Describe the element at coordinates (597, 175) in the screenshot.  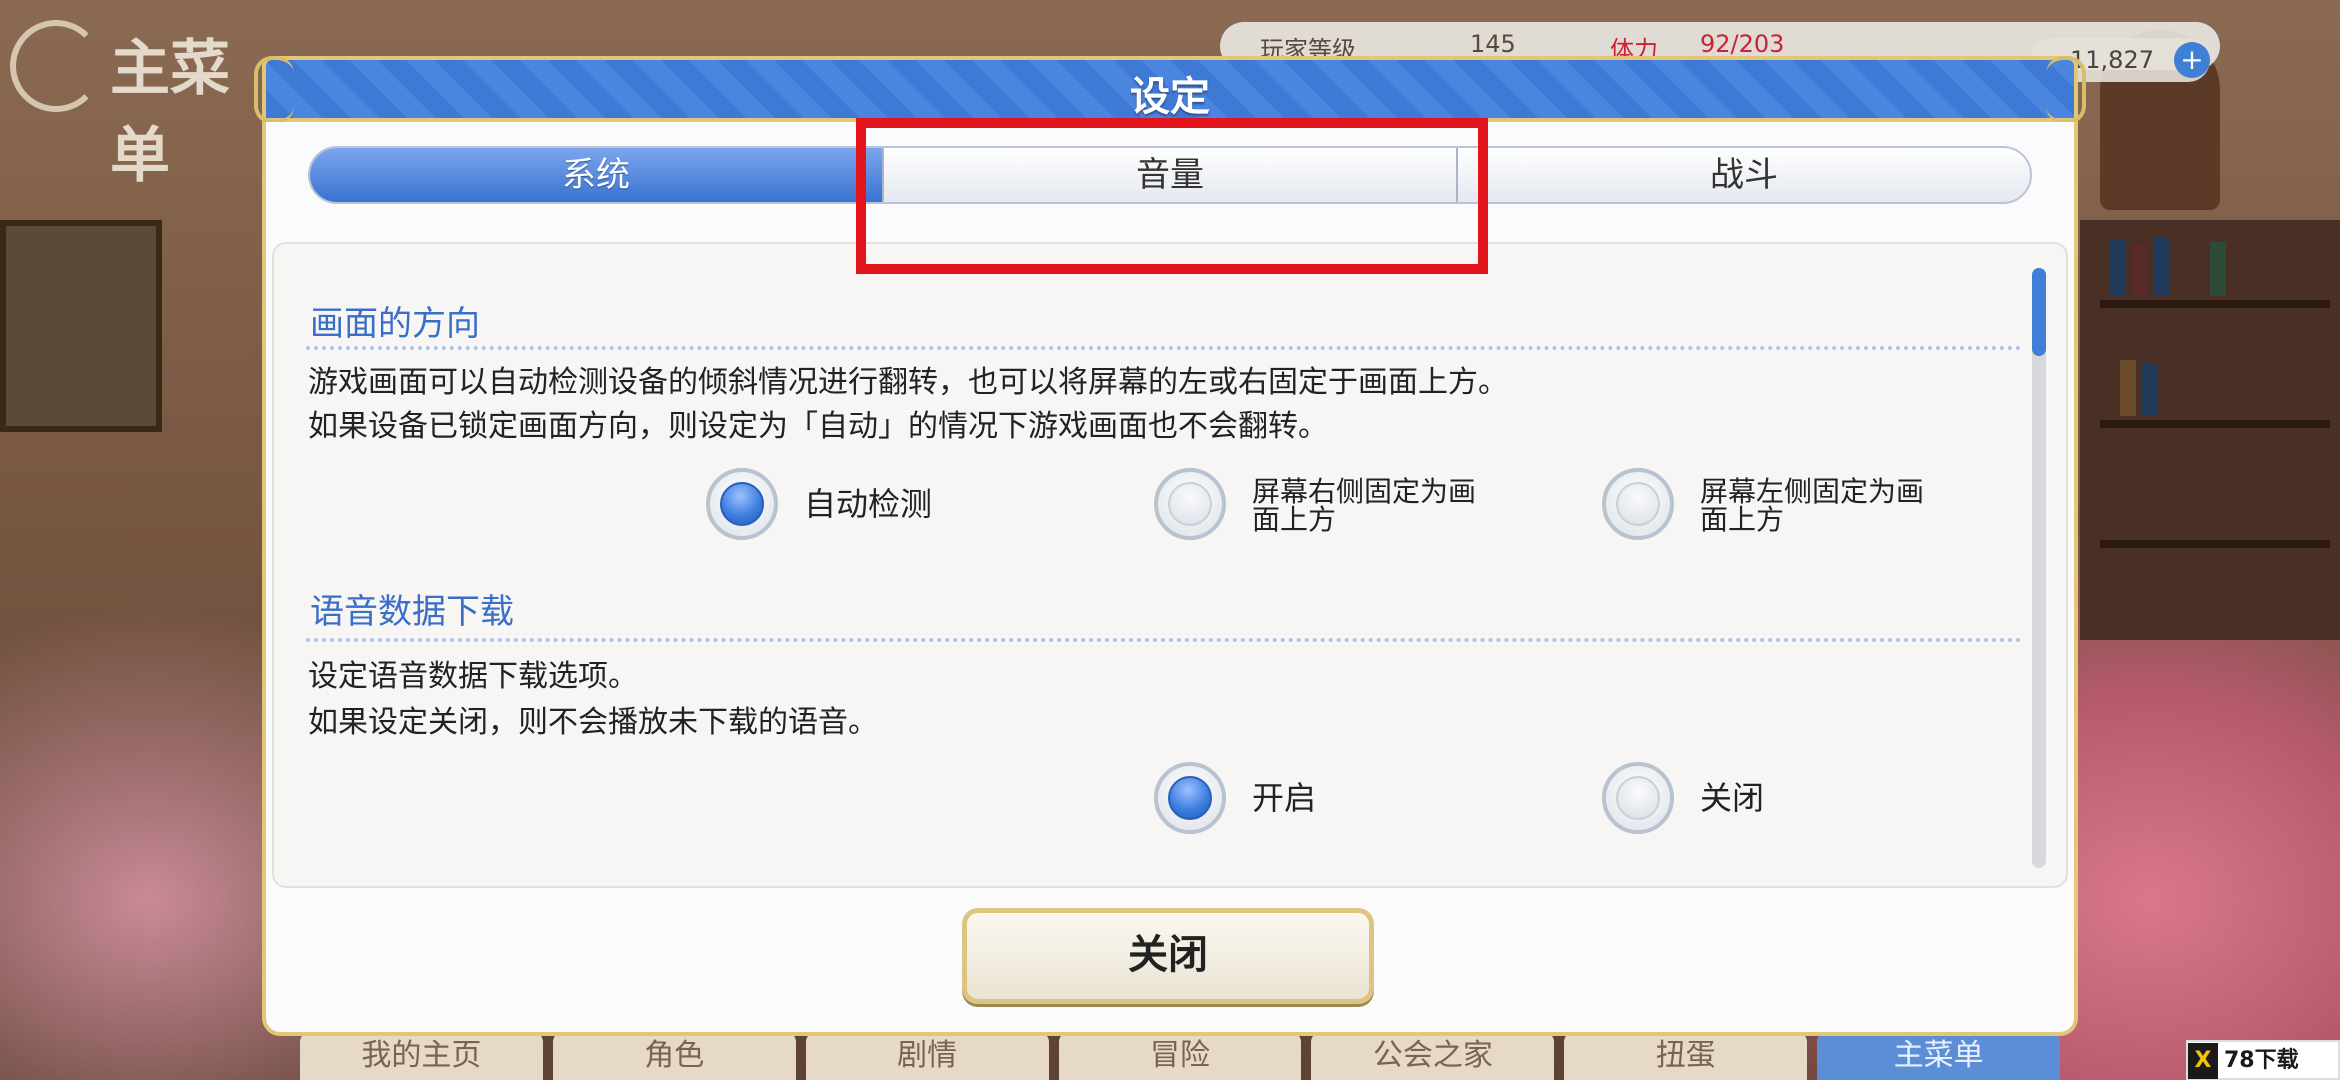
I see `tab-system: 系统` at that location.